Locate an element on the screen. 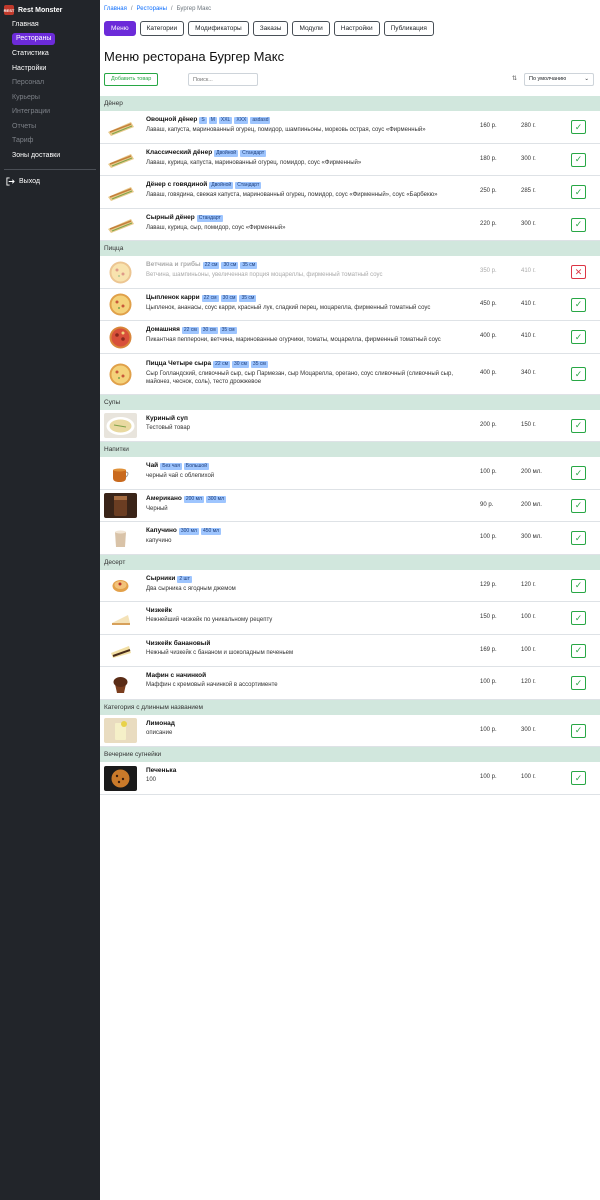 The height and width of the screenshot is (1200, 600). item-name-line: Сырники 2 шт is located at coordinates (311, 579).